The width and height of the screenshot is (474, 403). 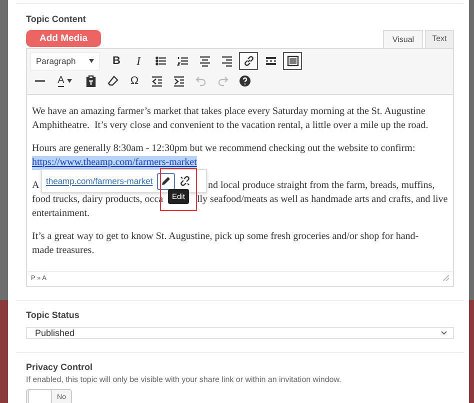 I want to click on status-select: Published, so click(x=240, y=333).